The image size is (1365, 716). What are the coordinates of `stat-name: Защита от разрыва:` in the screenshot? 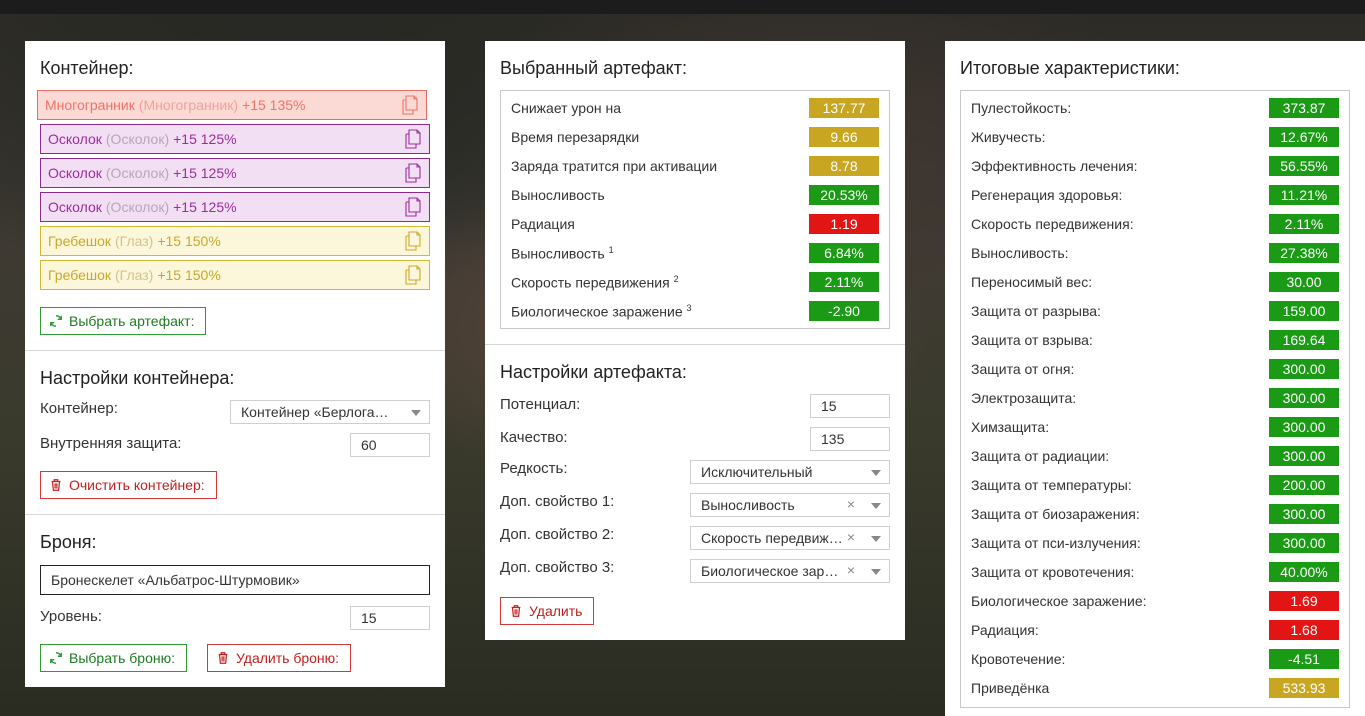 It's located at (1036, 311).